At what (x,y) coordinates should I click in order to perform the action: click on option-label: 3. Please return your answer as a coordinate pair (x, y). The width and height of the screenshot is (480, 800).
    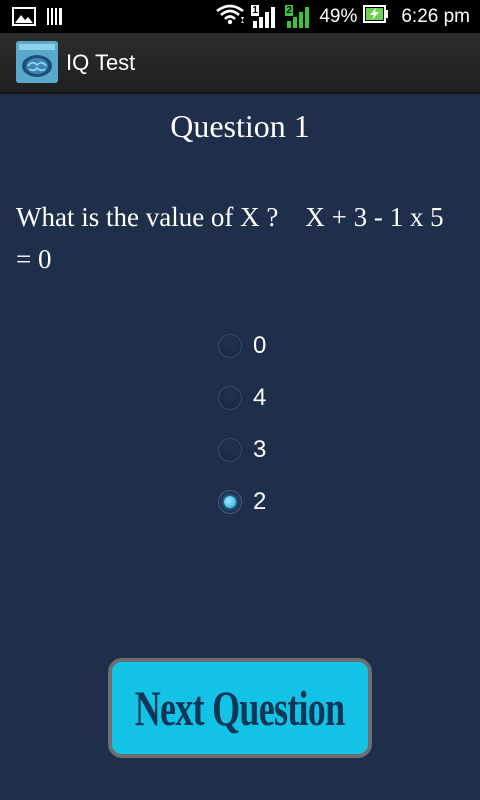
    Looking at the image, I should click on (260, 449).